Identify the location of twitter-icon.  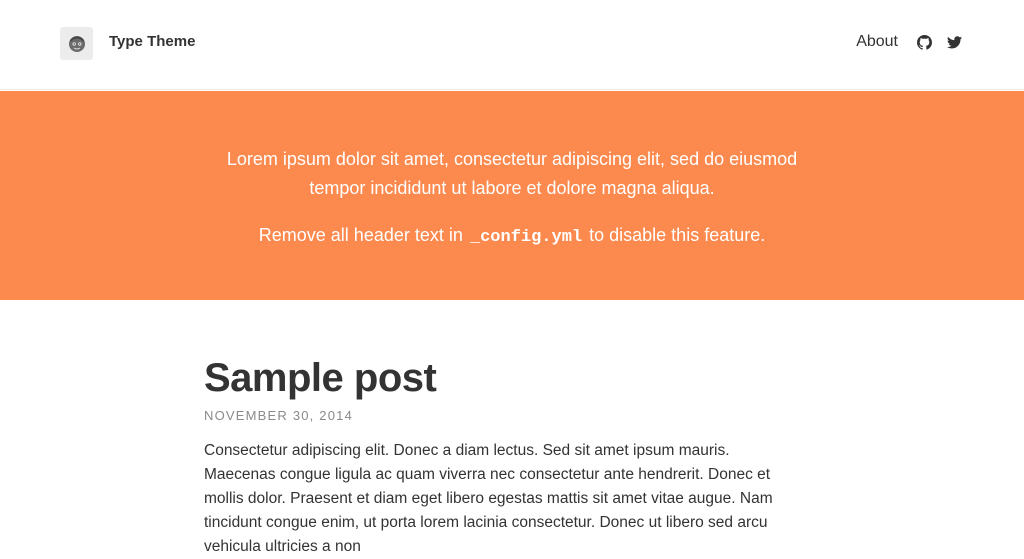
(954, 41).